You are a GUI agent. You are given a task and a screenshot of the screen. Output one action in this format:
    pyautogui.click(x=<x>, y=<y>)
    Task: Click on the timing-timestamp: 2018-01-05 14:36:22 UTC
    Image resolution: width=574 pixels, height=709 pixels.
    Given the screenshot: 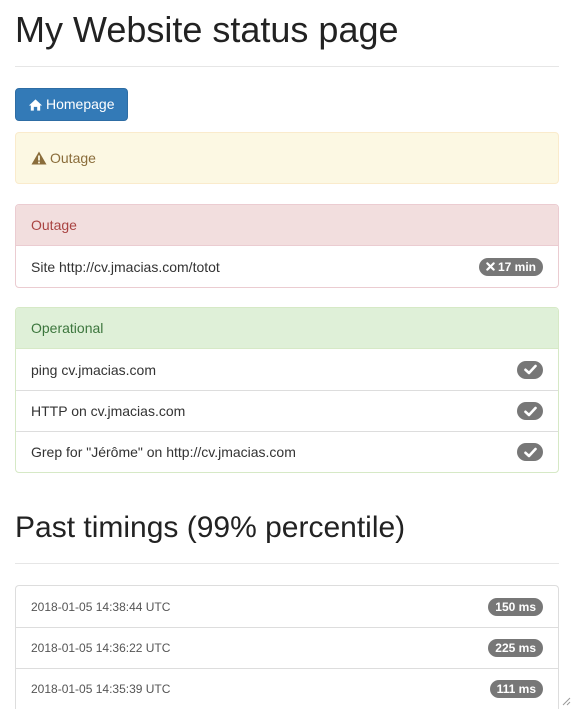 What is the action you would take?
    pyautogui.click(x=101, y=648)
    